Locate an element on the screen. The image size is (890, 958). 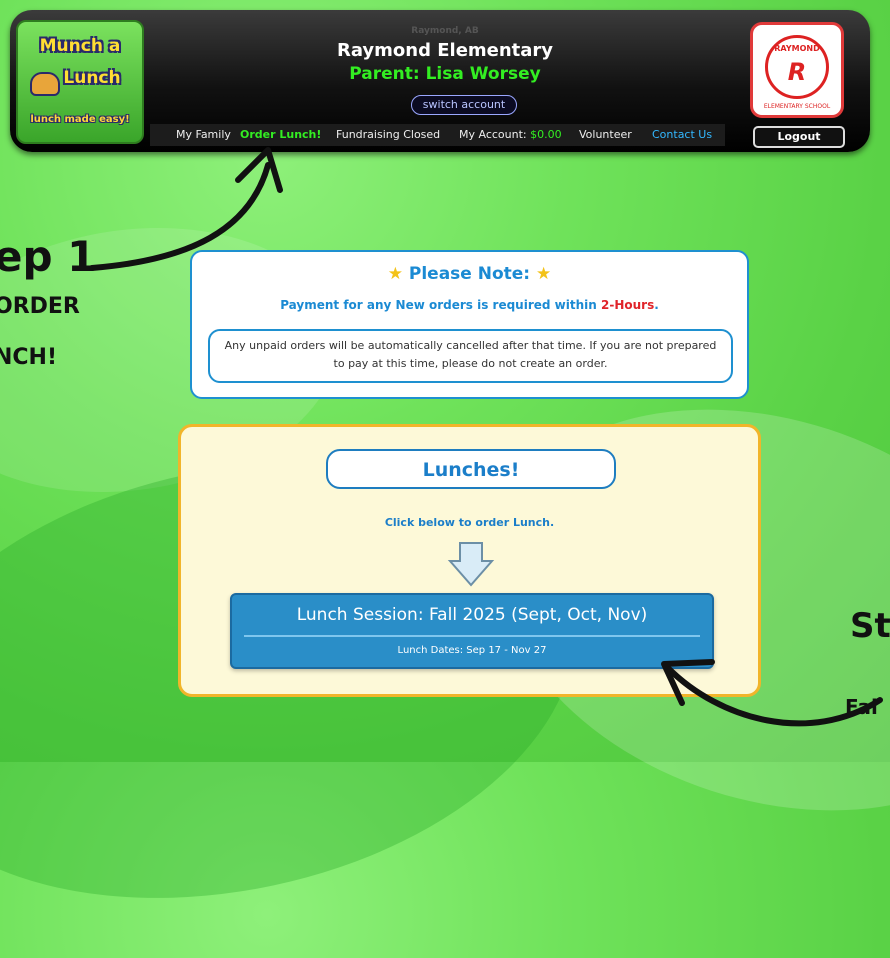
arrow-to-session is located at coordinates (774, 696).